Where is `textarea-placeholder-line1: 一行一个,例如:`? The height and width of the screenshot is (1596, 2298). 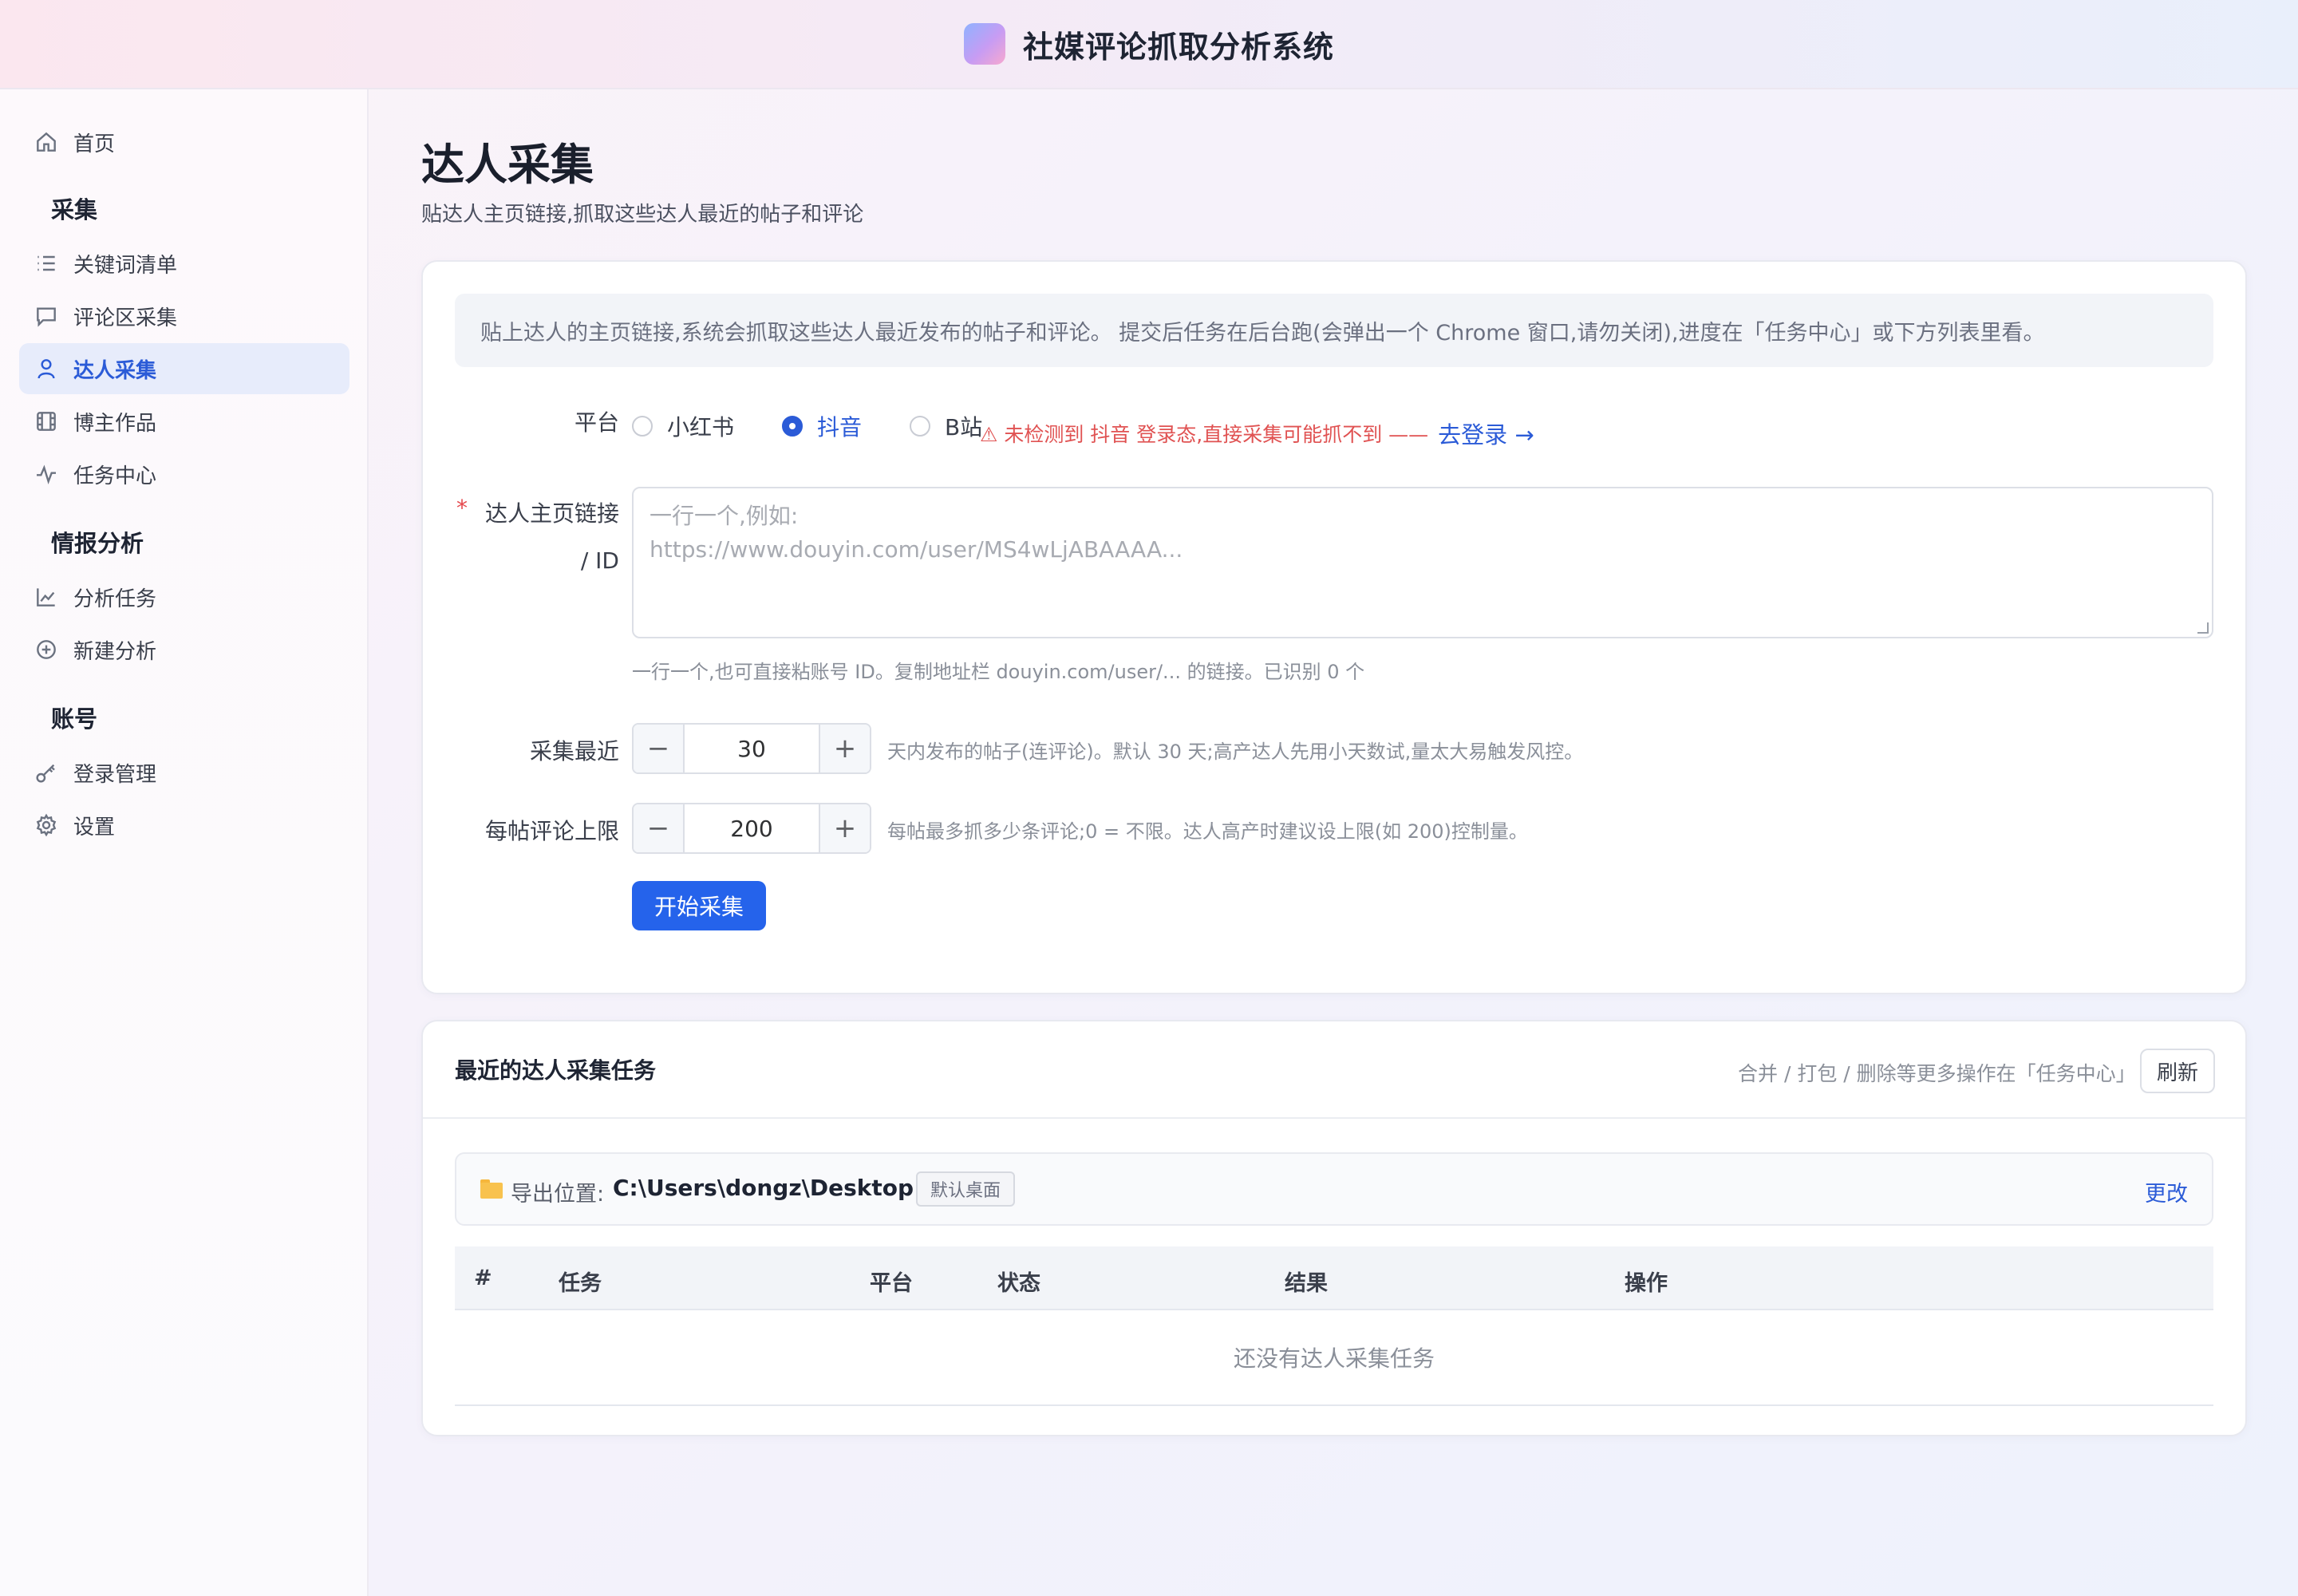
textarea-placeholder-line1: 一行一个,例如: is located at coordinates (725, 516).